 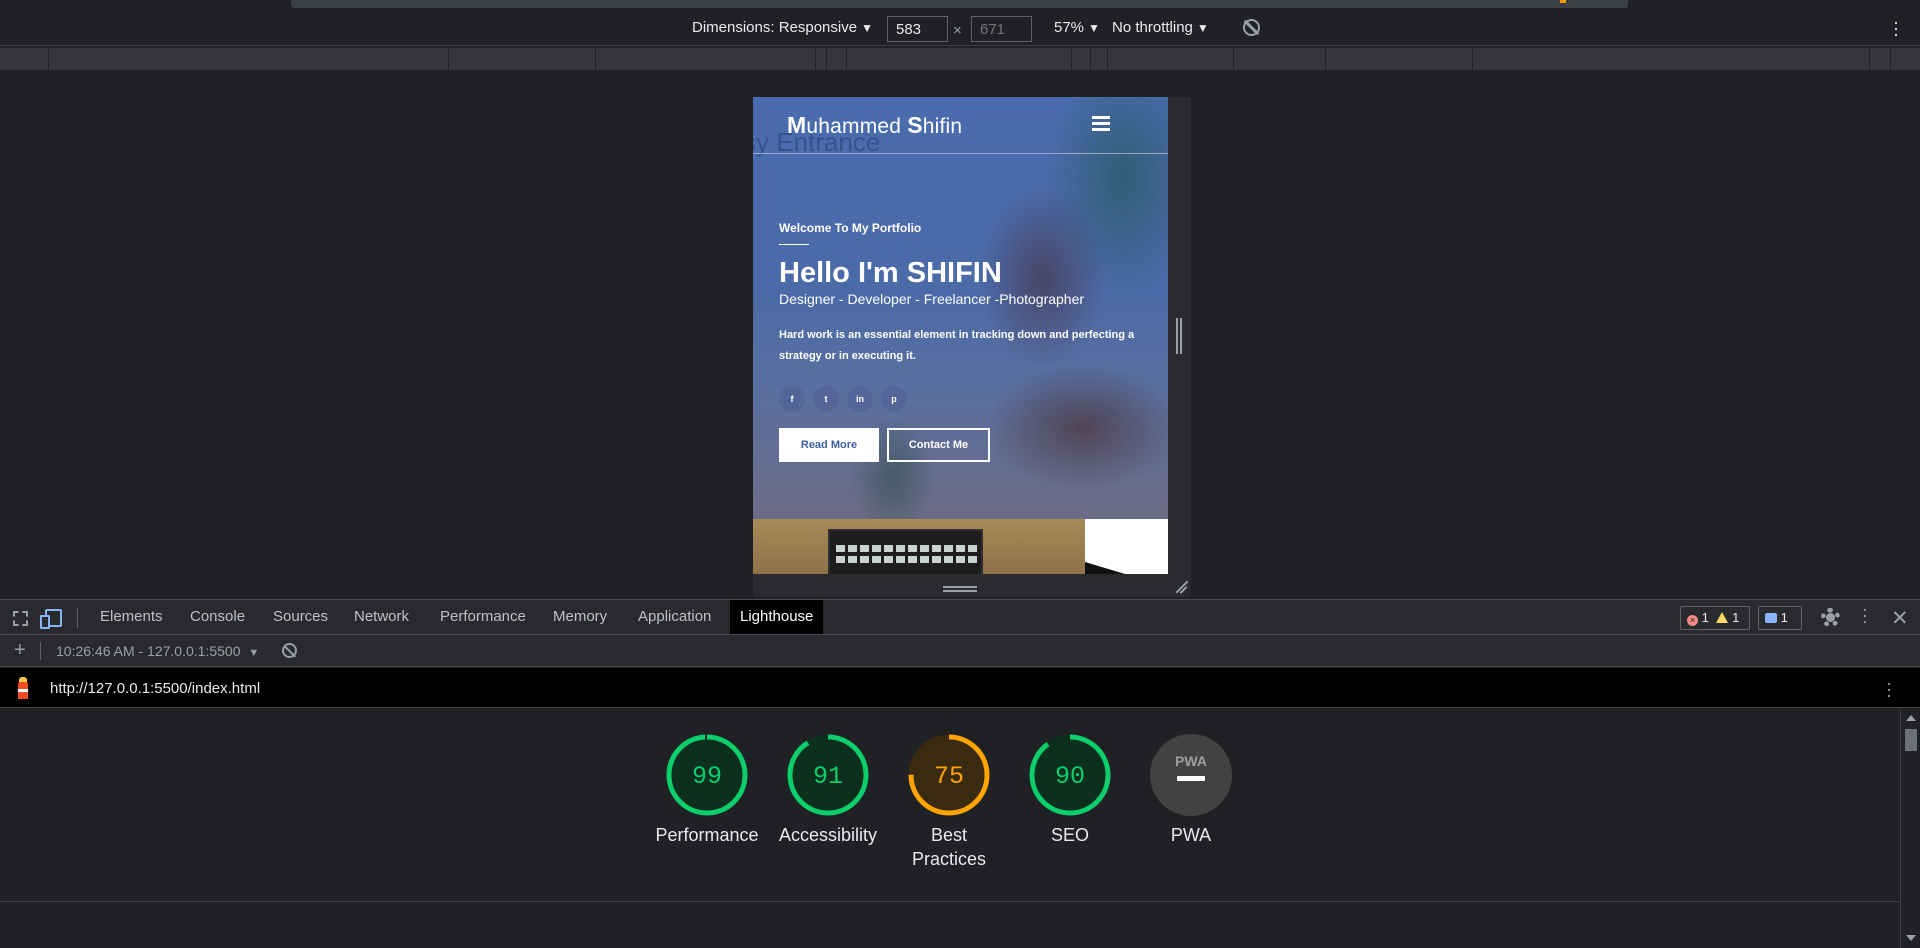 What do you see at coordinates (289, 650) in the screenshot?
I see `clear-reports-icon` at bounding box center [289, 650].